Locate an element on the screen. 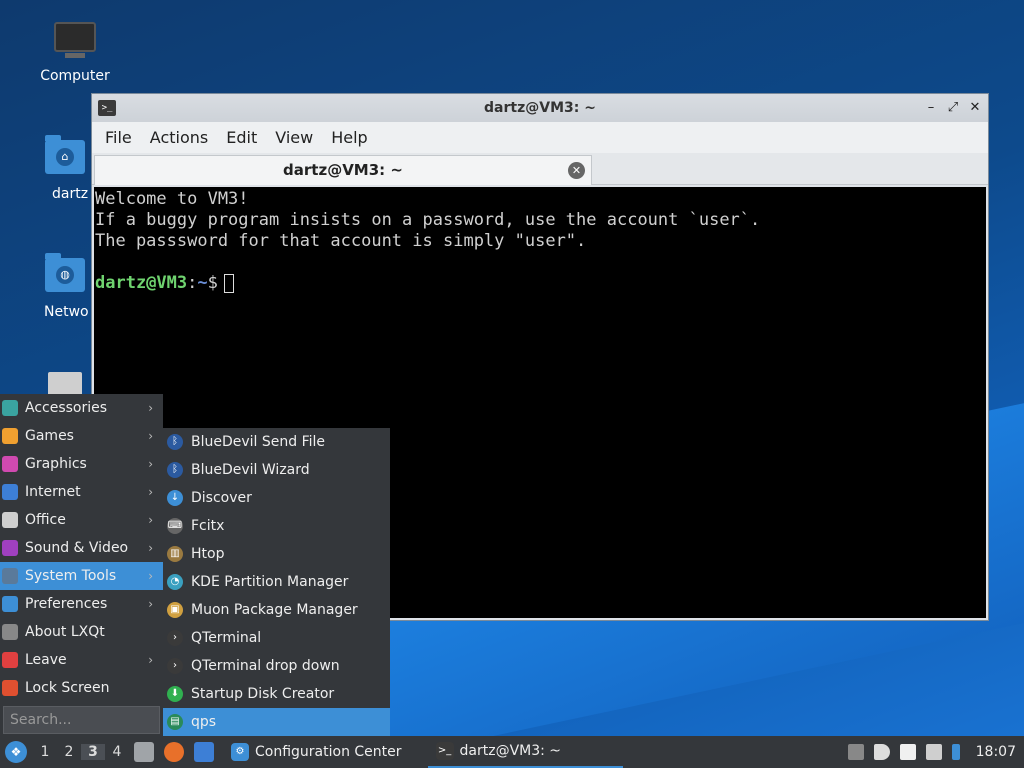 The height and width of the screenshot is (768, 1024). submenu-item-kde-partition-manager: ◔ KDE Partition Manager is located at coordinates (276, 582).